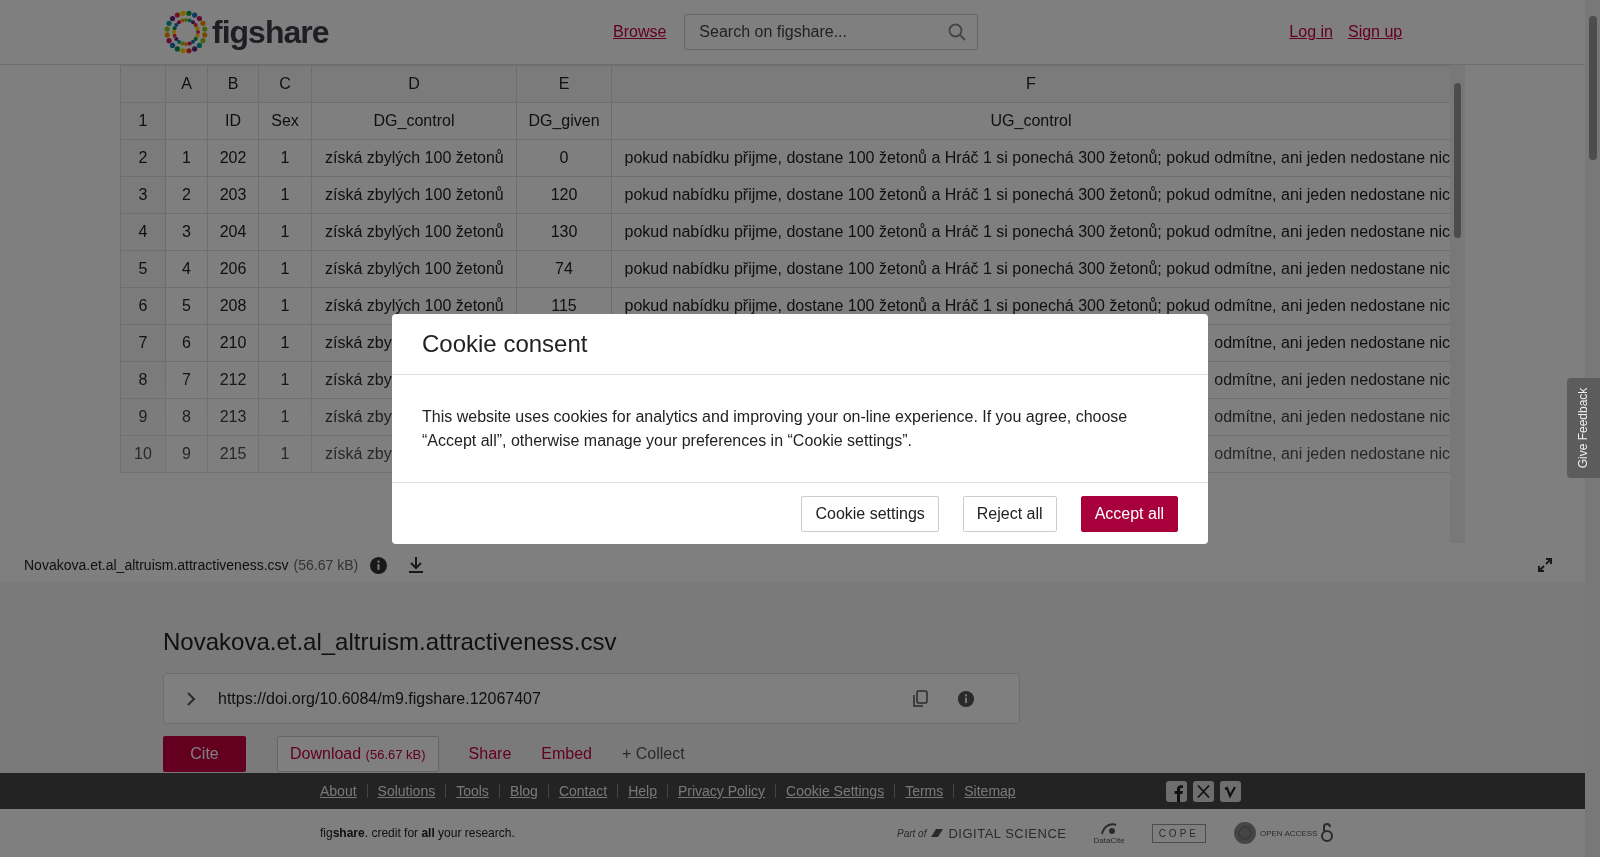 The image size is (1600, 857). I want to click on search-icon, so click(957, 32).